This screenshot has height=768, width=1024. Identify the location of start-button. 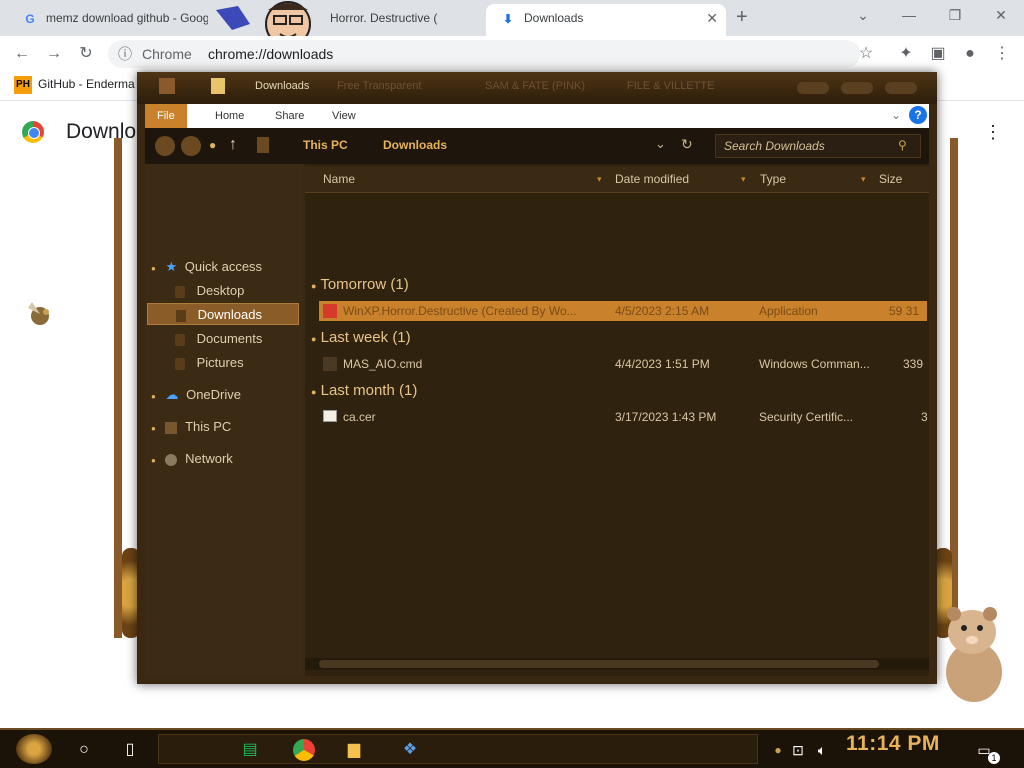
(34, 749).